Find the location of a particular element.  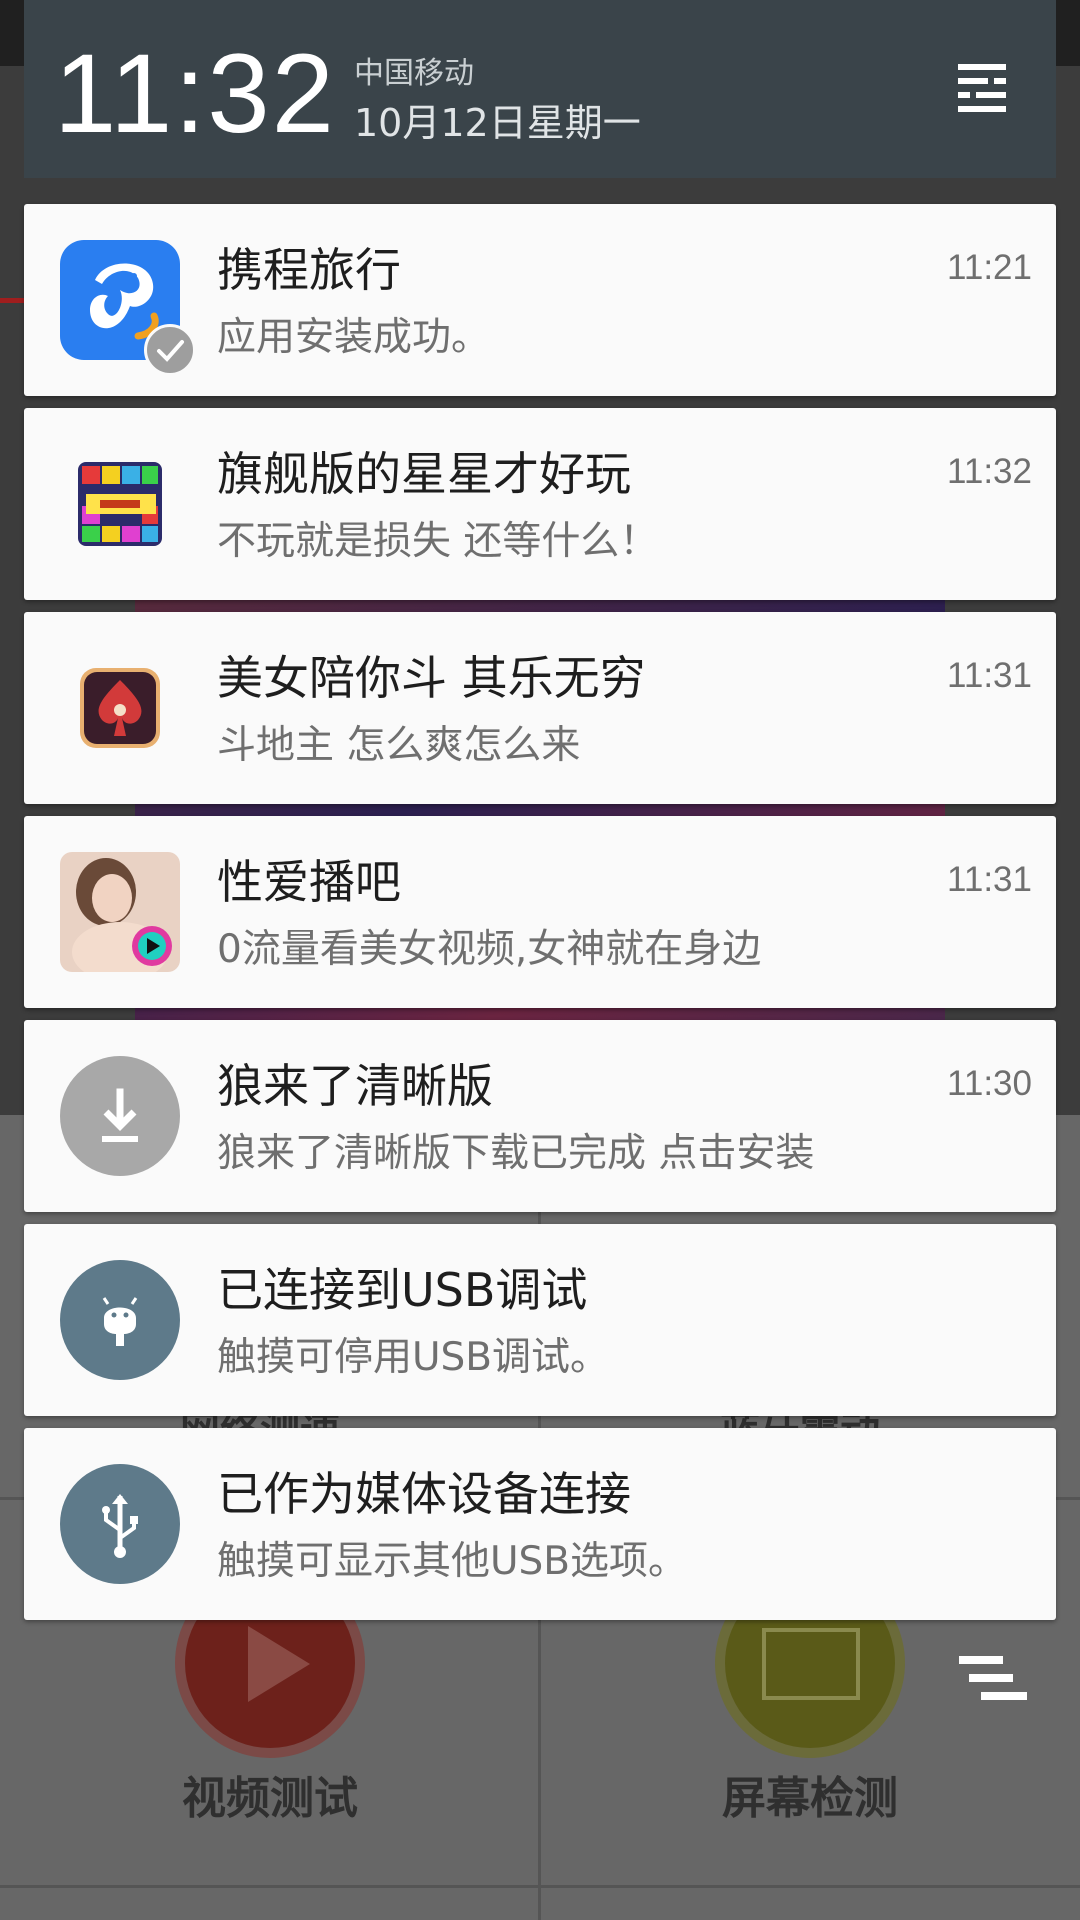

notification-title: 已连接到USB调试 is located at coordinates (402, 1290).